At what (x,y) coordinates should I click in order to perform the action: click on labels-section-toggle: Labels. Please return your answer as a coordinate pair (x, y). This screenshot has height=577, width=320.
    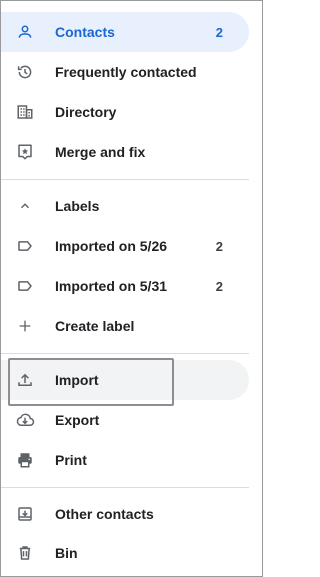
    Looking at the image, I should click on (125, 206).